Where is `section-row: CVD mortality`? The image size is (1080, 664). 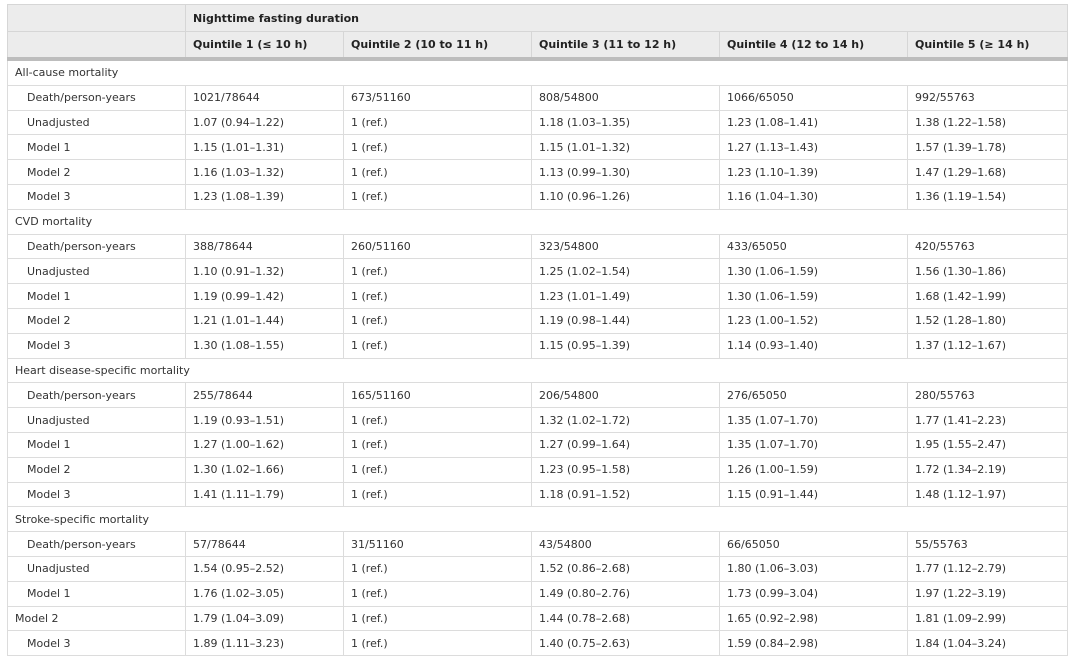
section-row: CVD mortality is located at coordinates (537, 221).